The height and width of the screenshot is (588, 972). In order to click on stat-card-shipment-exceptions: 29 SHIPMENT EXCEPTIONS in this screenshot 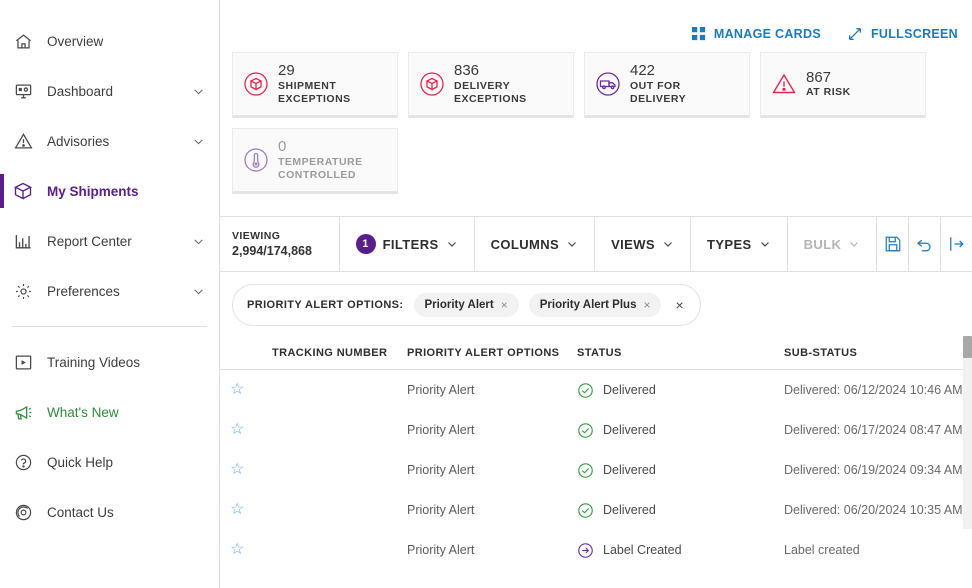, I will do `click(315, 85)`.